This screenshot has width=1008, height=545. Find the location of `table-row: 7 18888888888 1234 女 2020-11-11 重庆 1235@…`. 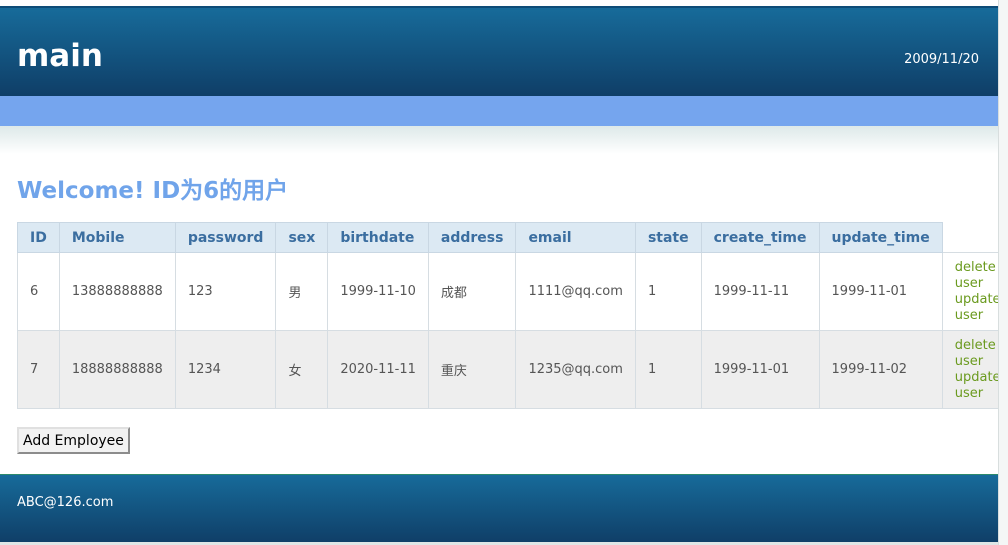

table-row: 7 18888888888 1234 女 2020-11-11 重庆 1235@… is located at coordinates (511, 369).